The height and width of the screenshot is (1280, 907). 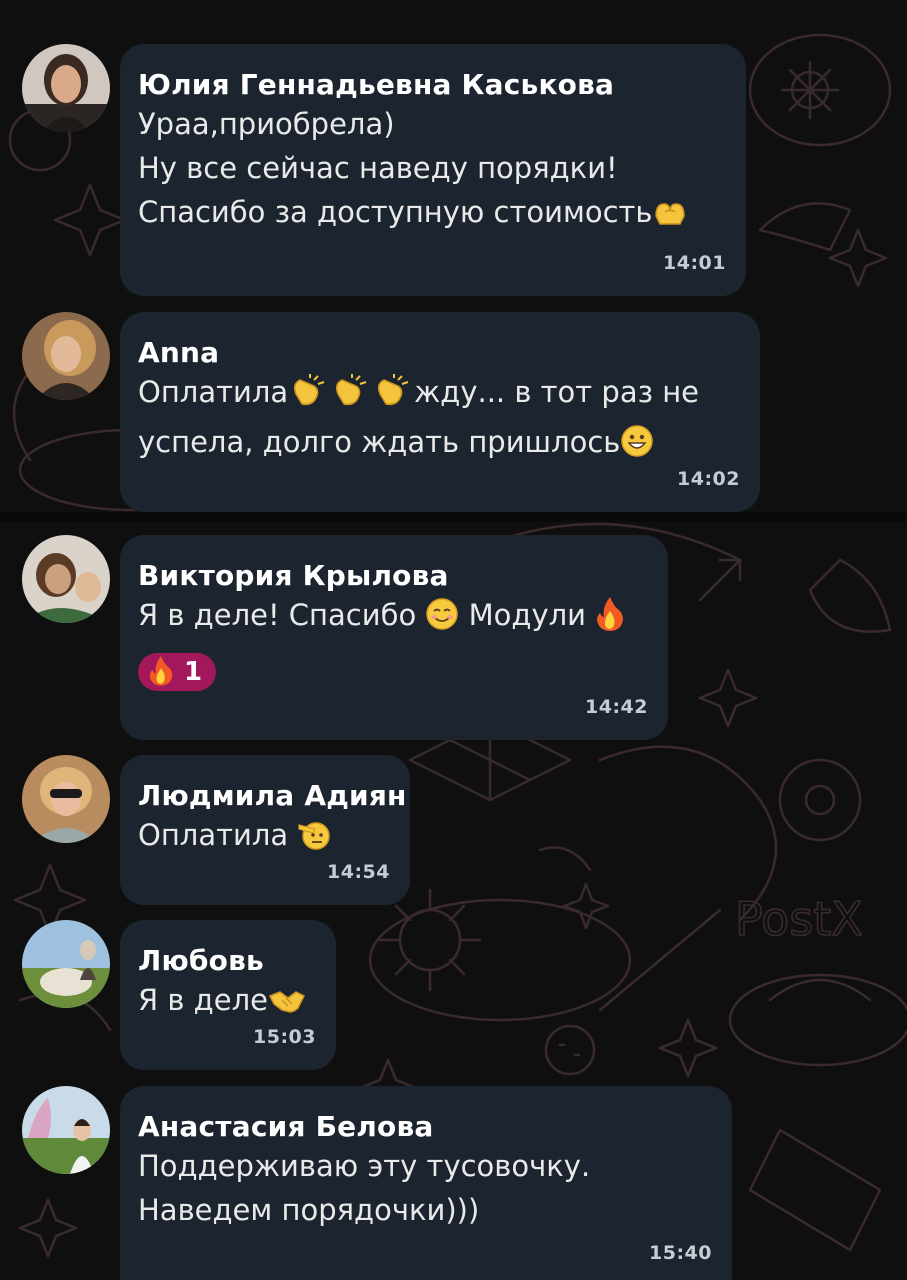 What do you see at coordinates (799, 919) in the screenshot?
I see `wallpaper-brand-mark: PostX` at bounding box center [799, 919].